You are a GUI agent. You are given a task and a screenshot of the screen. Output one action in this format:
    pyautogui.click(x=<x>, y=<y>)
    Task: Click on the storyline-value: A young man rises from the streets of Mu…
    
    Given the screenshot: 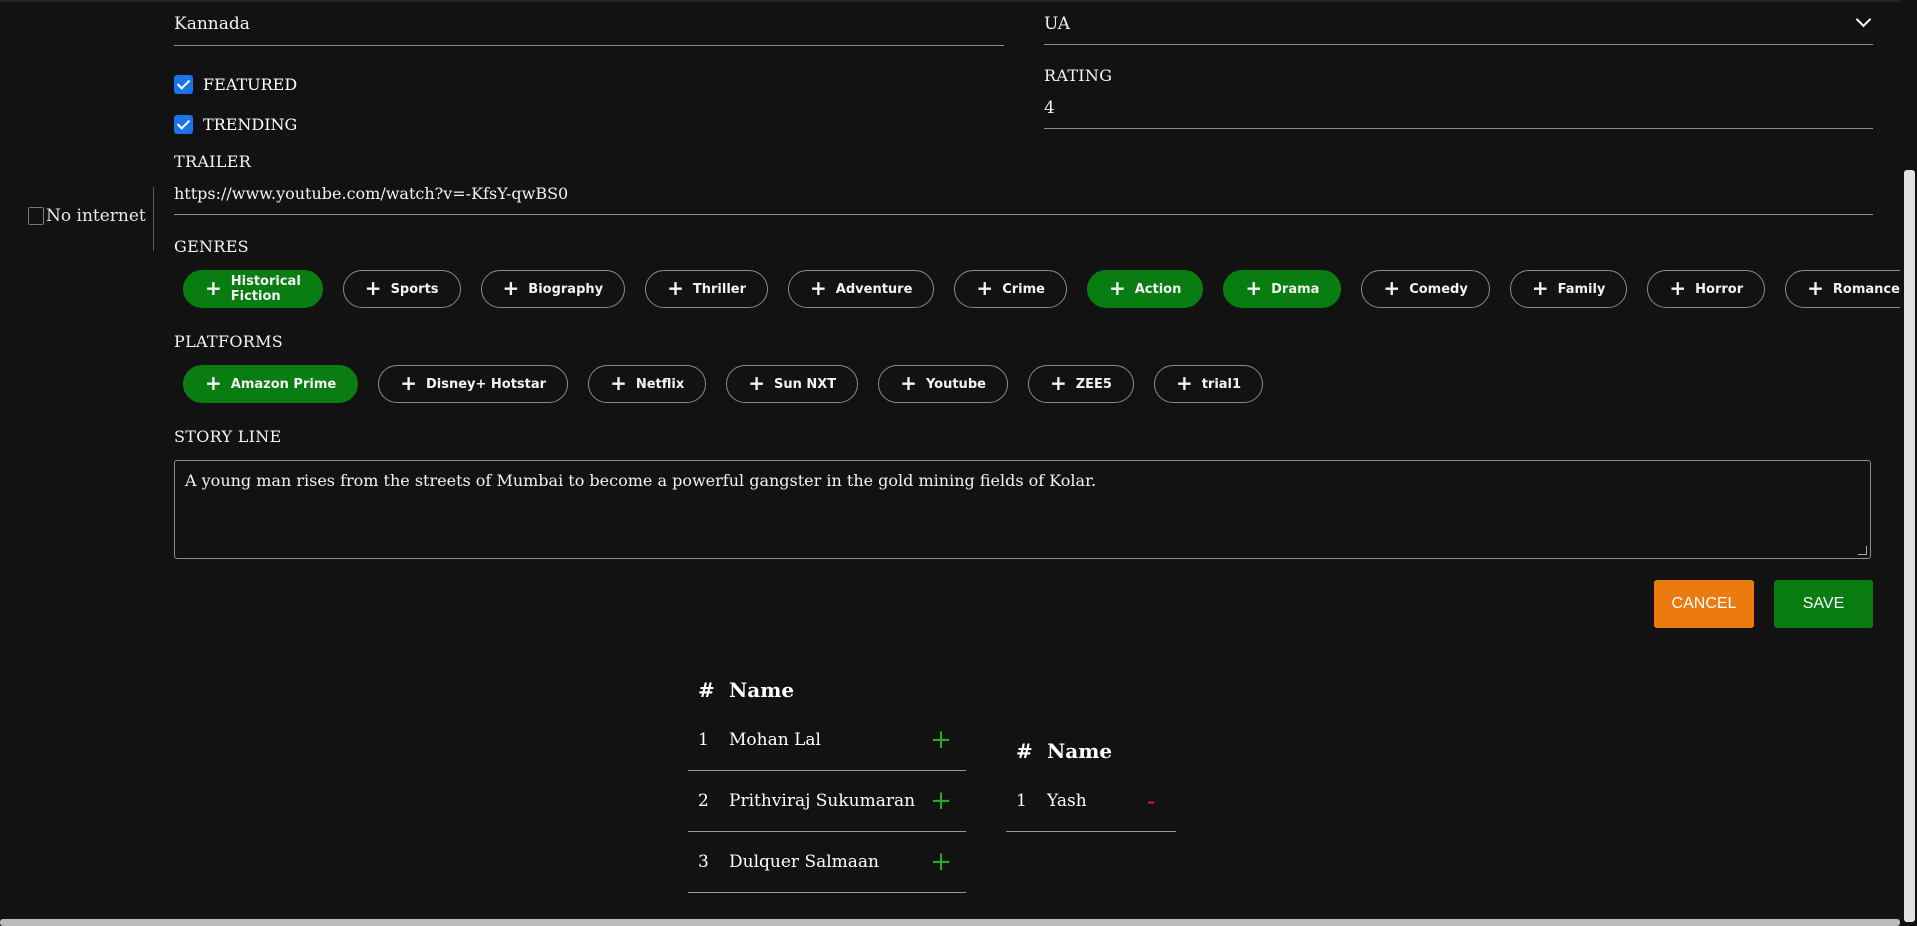 What is the action you would take?
    pyautogui.click(x=641, y=480)
    